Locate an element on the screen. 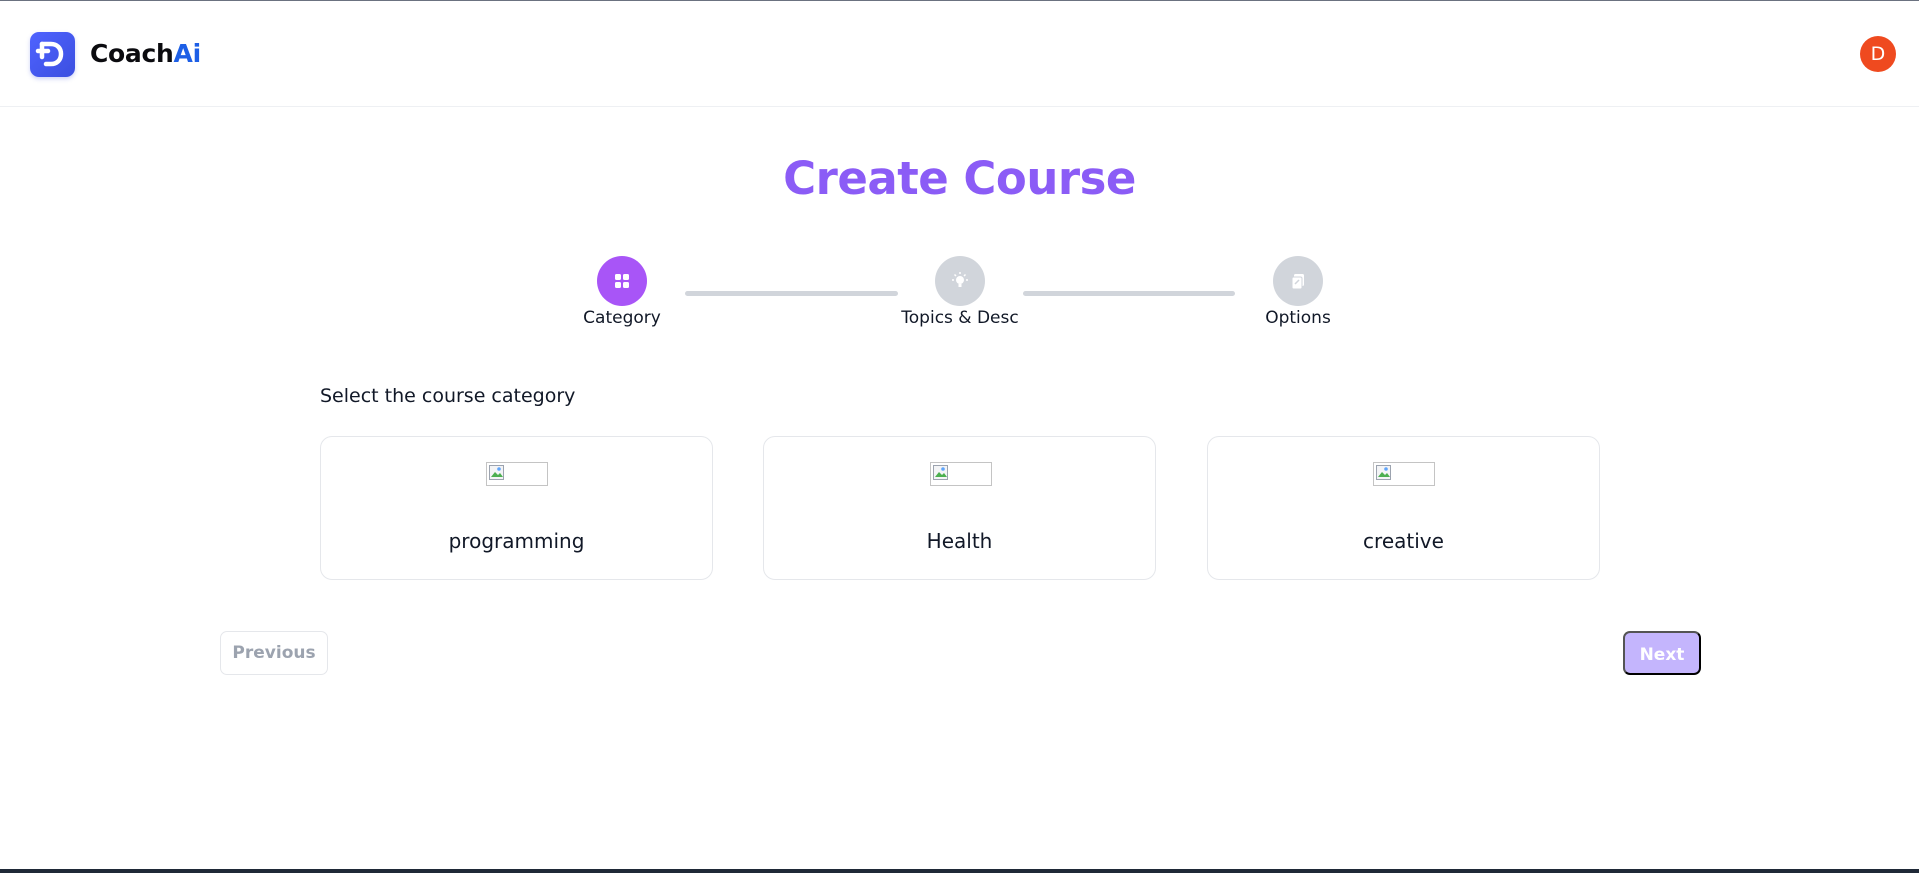 The height and width of the screenshot is (873, 1919). brand-name: CoachAi is located at coordinates (145, 53).